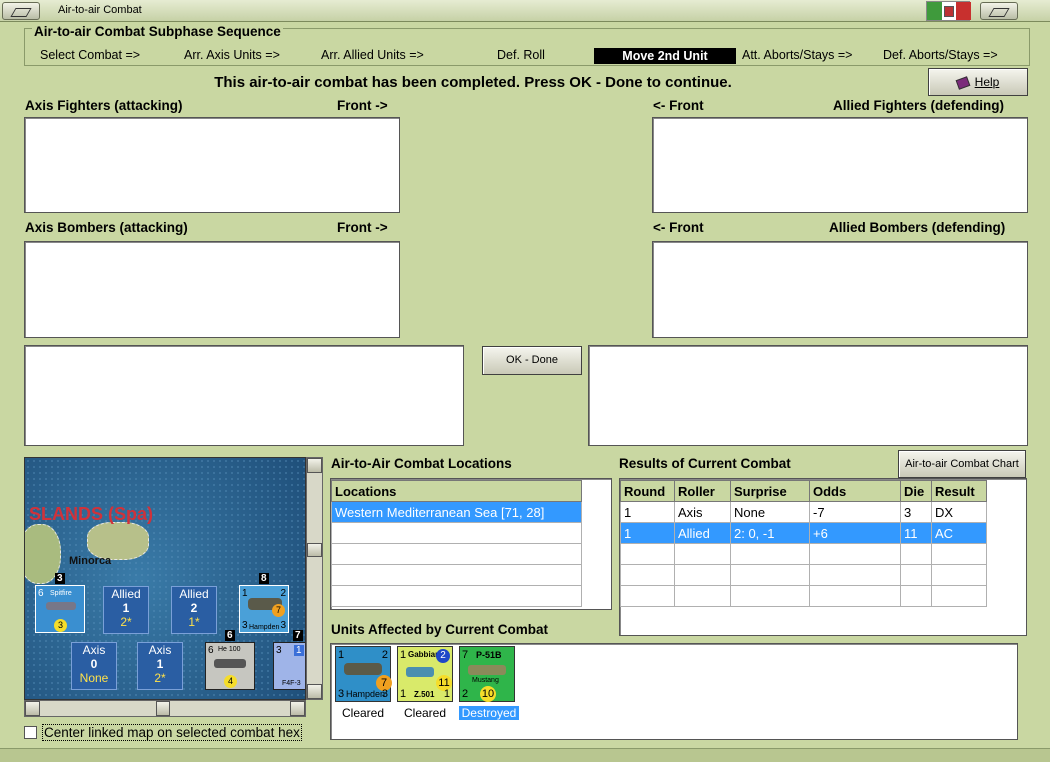  Describe the element at coordinates (959, 491) in the screenshot. I see `col-result: Result` at that location.